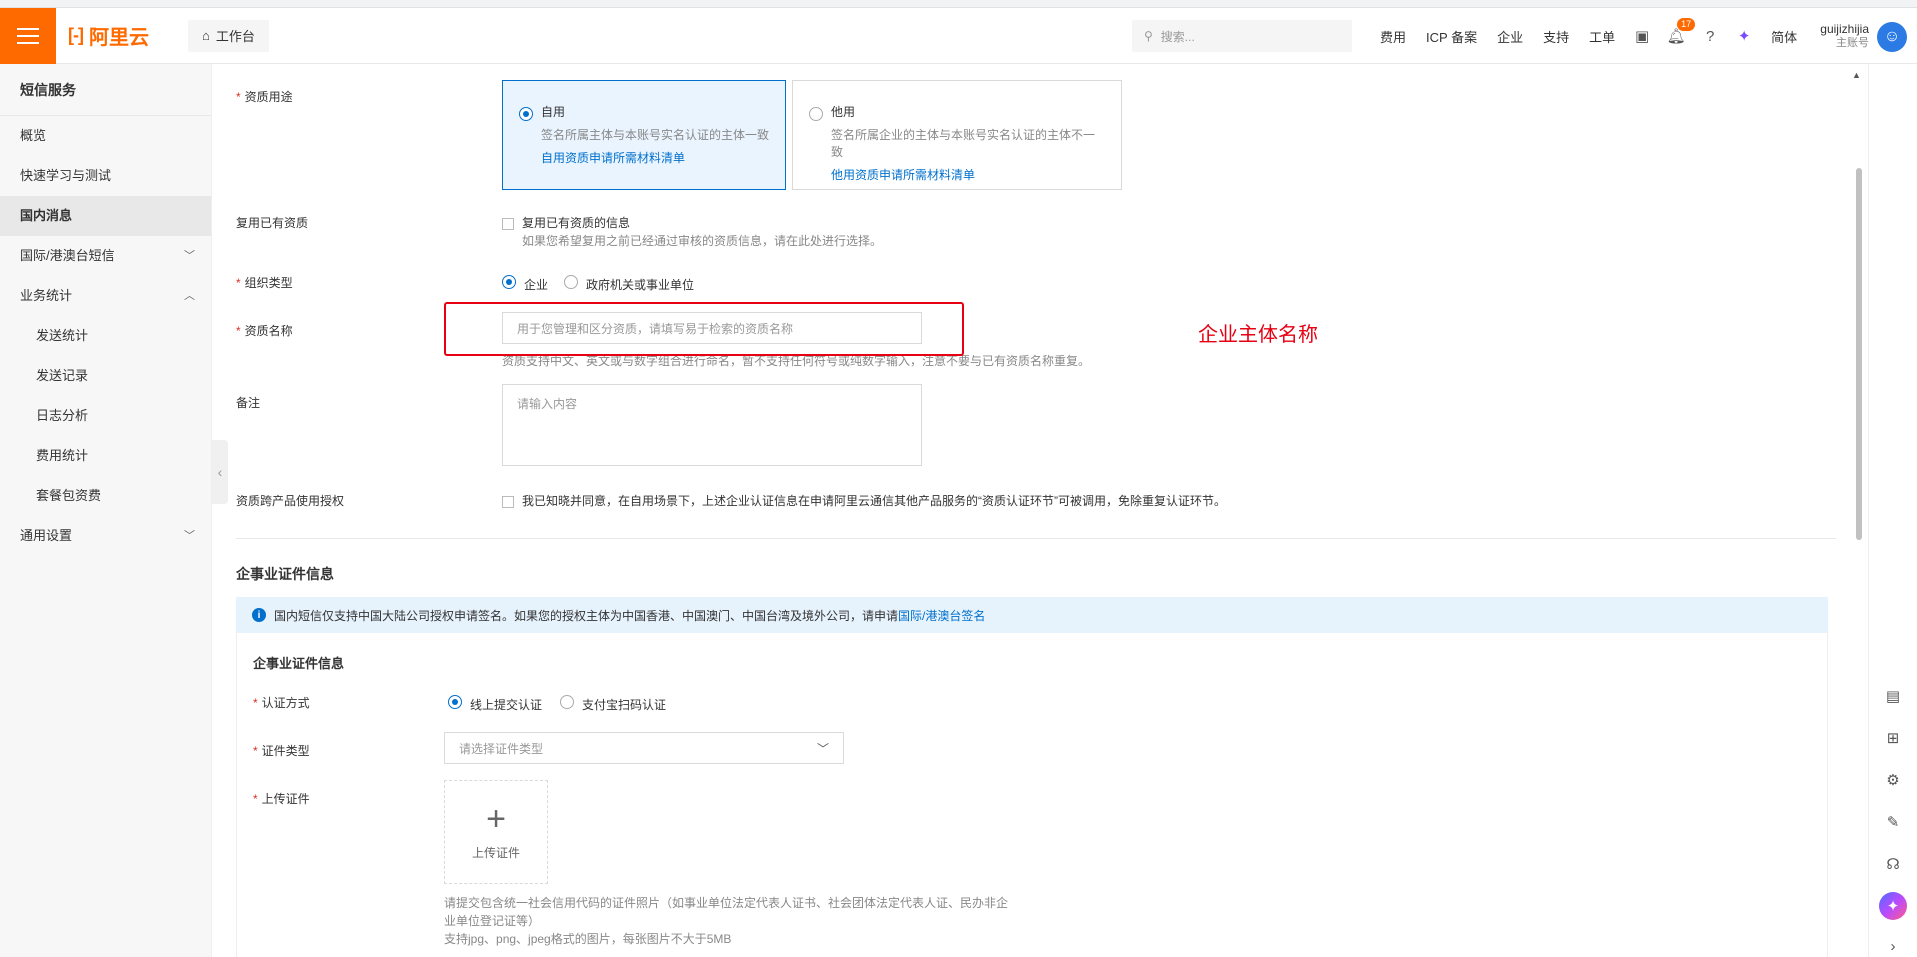 The image size is (1917, 957). I want to click on headset-icon: ☊, so click(1893, 864).